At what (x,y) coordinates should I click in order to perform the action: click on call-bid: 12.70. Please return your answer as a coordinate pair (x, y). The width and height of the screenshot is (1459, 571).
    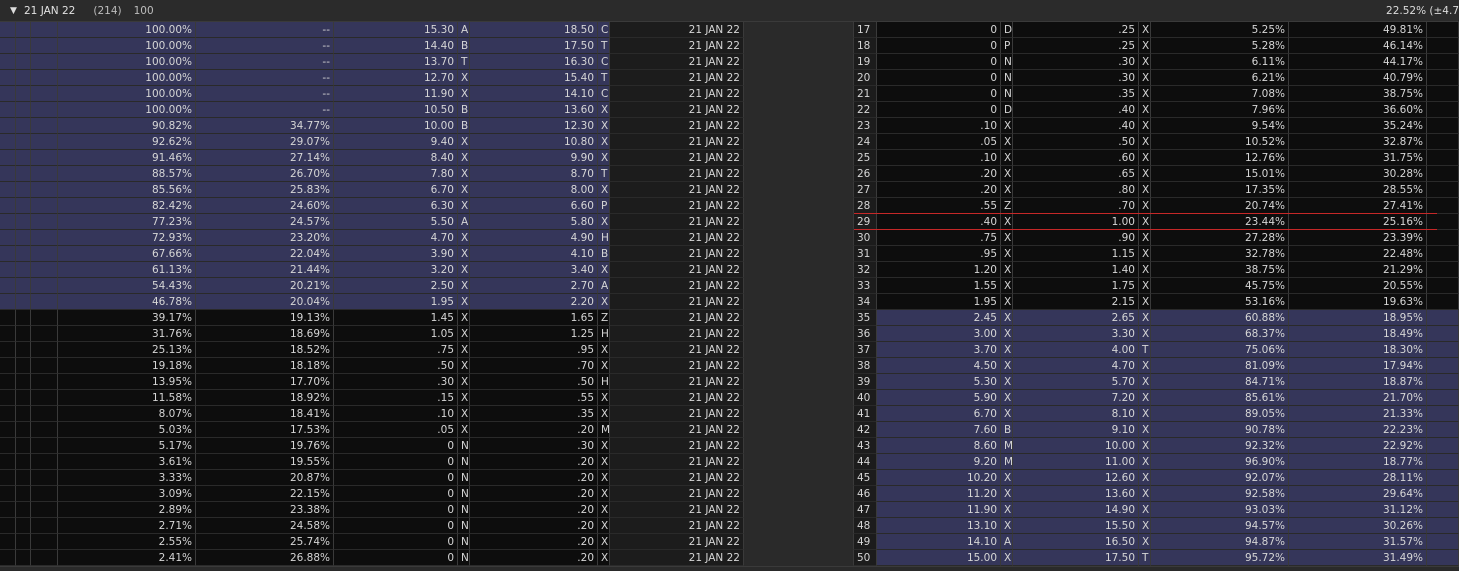
    Looking at the image, I should click on (396, 78).